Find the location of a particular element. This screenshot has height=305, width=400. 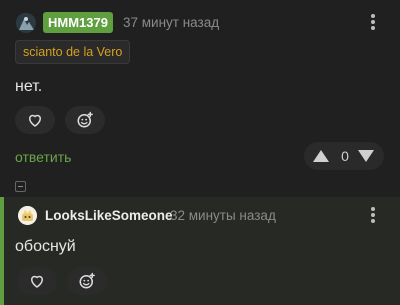

reply-link: ответить is located at coordinates (43, 157).